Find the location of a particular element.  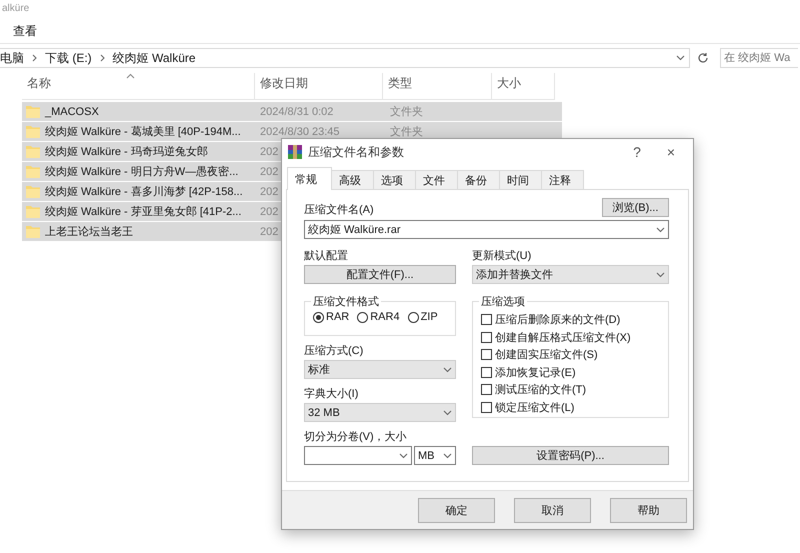

group-title: 压缩文件格式 is located at coordinates (346, 301).